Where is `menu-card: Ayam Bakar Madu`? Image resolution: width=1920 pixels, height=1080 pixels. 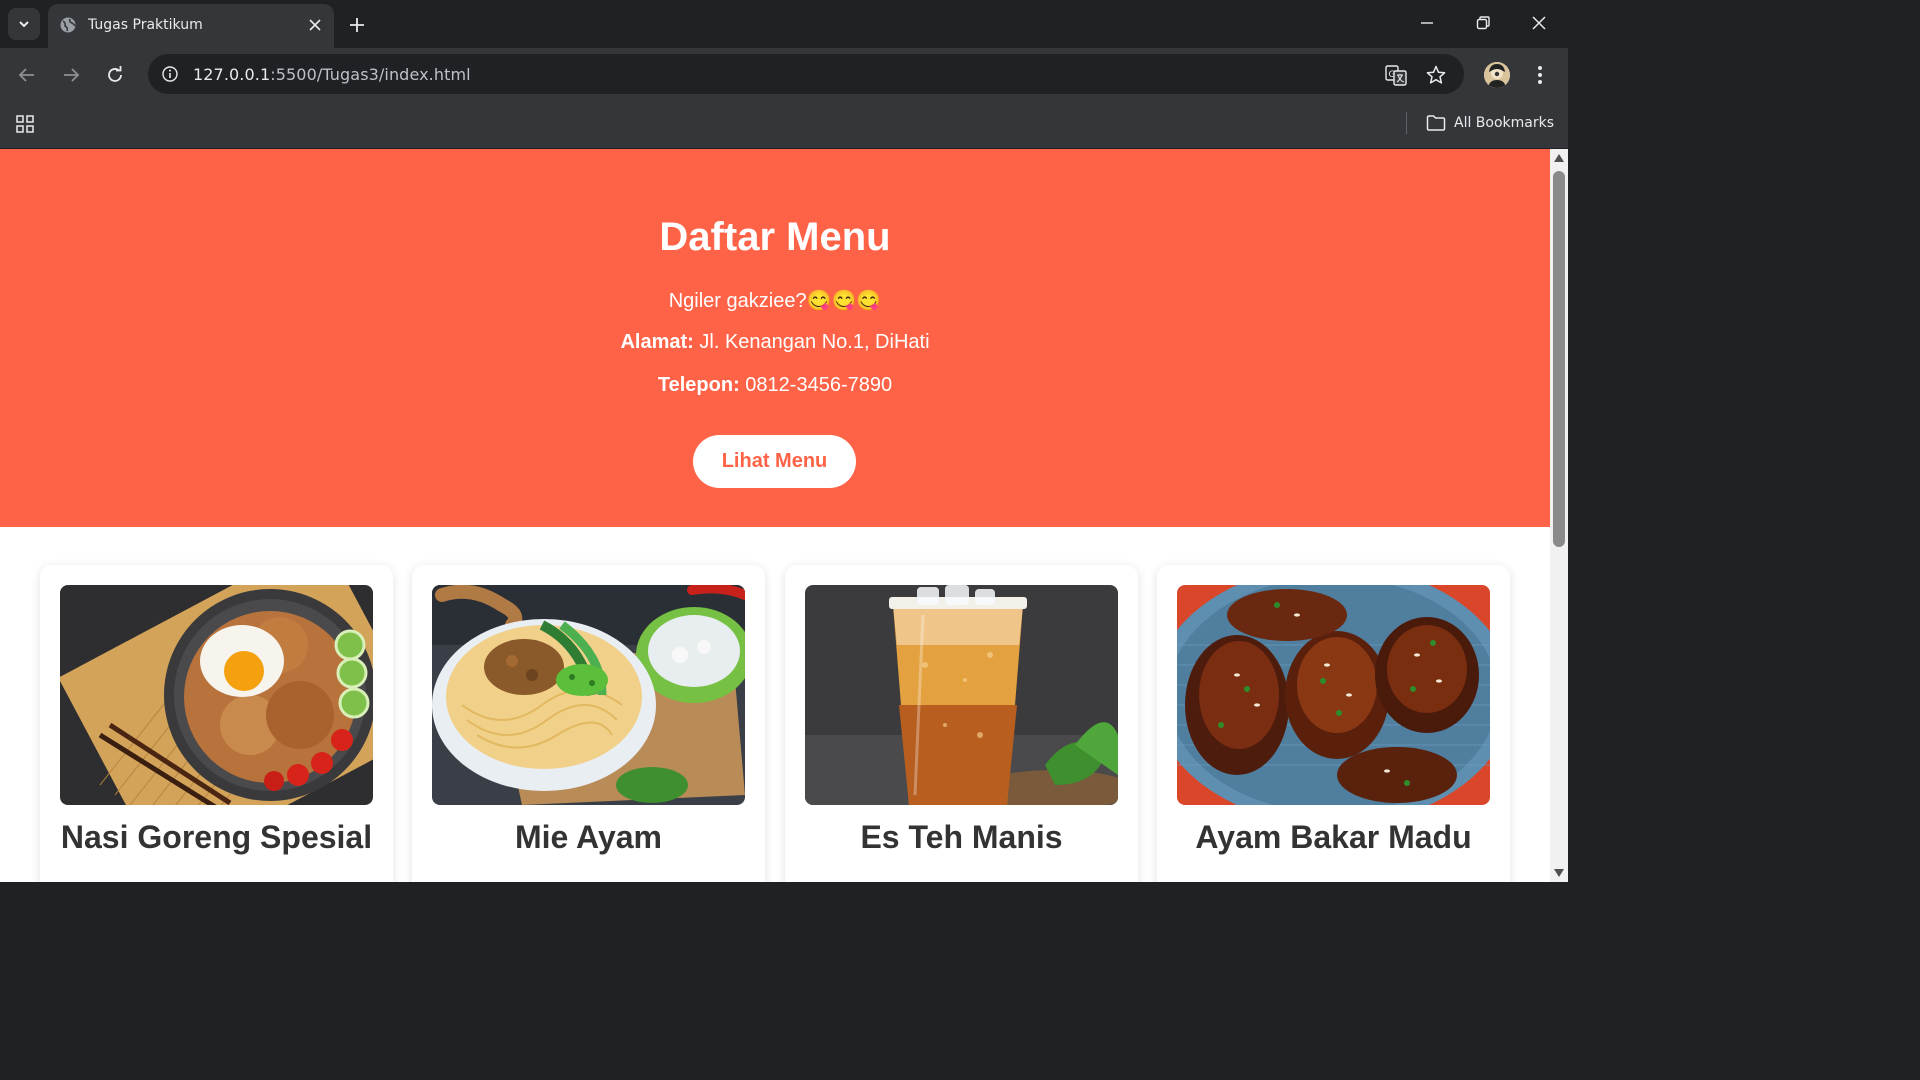
menu-card: Ayam Bakar Madu is located at coordinates (1333, 723).